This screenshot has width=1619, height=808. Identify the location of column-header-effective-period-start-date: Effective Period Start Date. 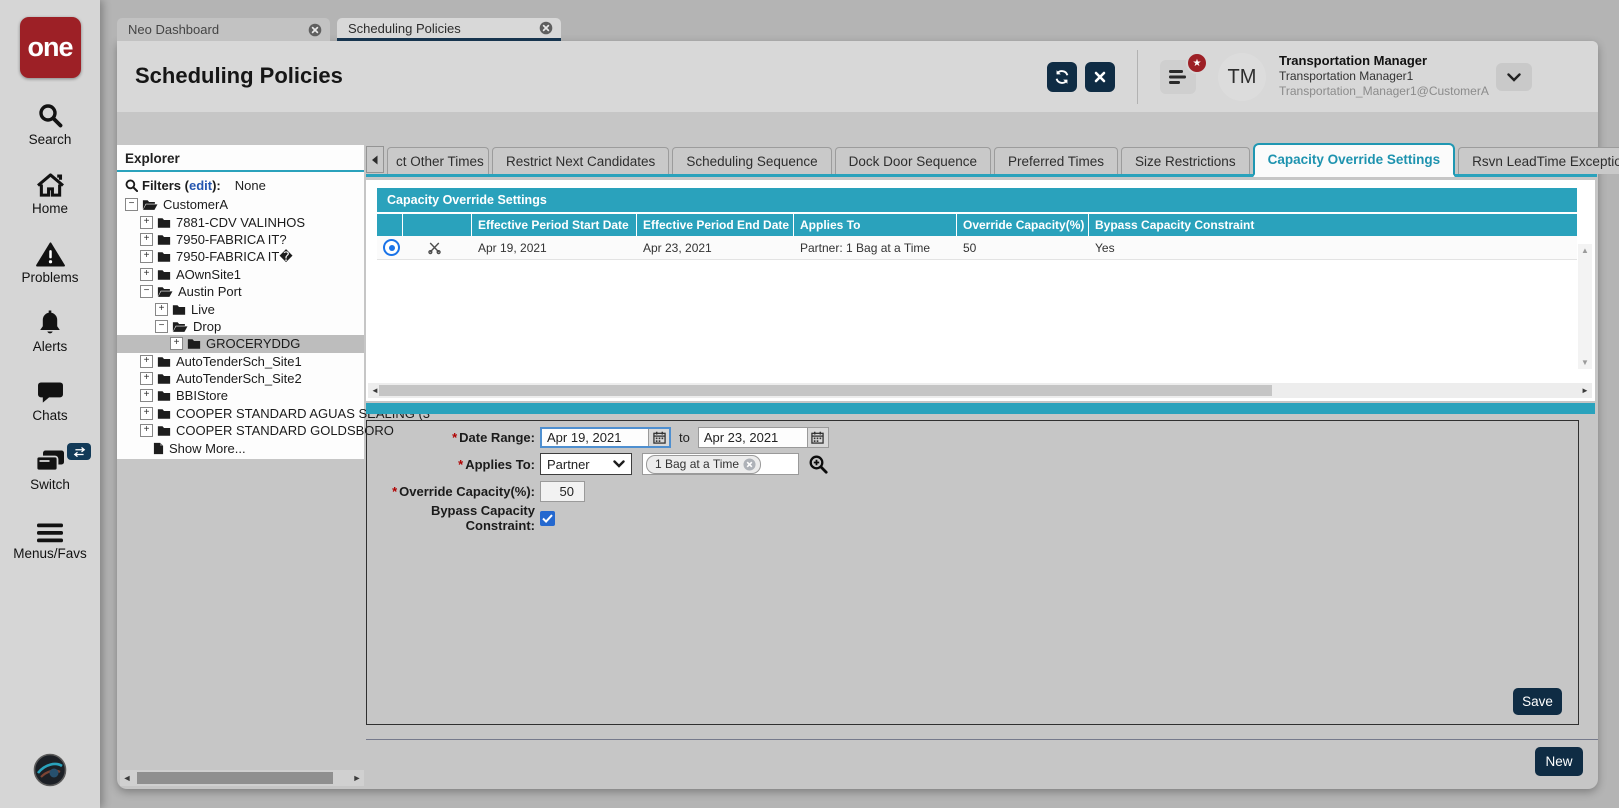
(554, 225).